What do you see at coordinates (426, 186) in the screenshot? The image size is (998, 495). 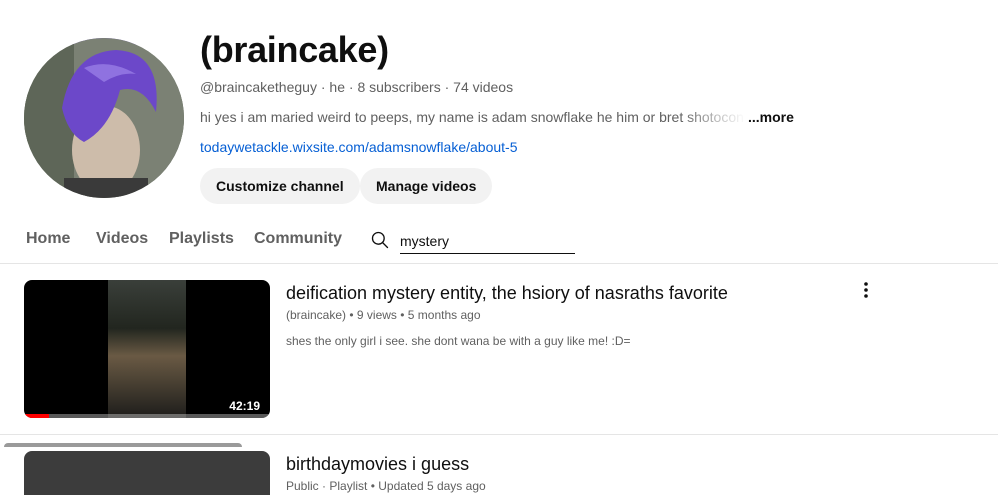 I see `manage-videos-button: Manage videos` at bounding box center [426, 186].